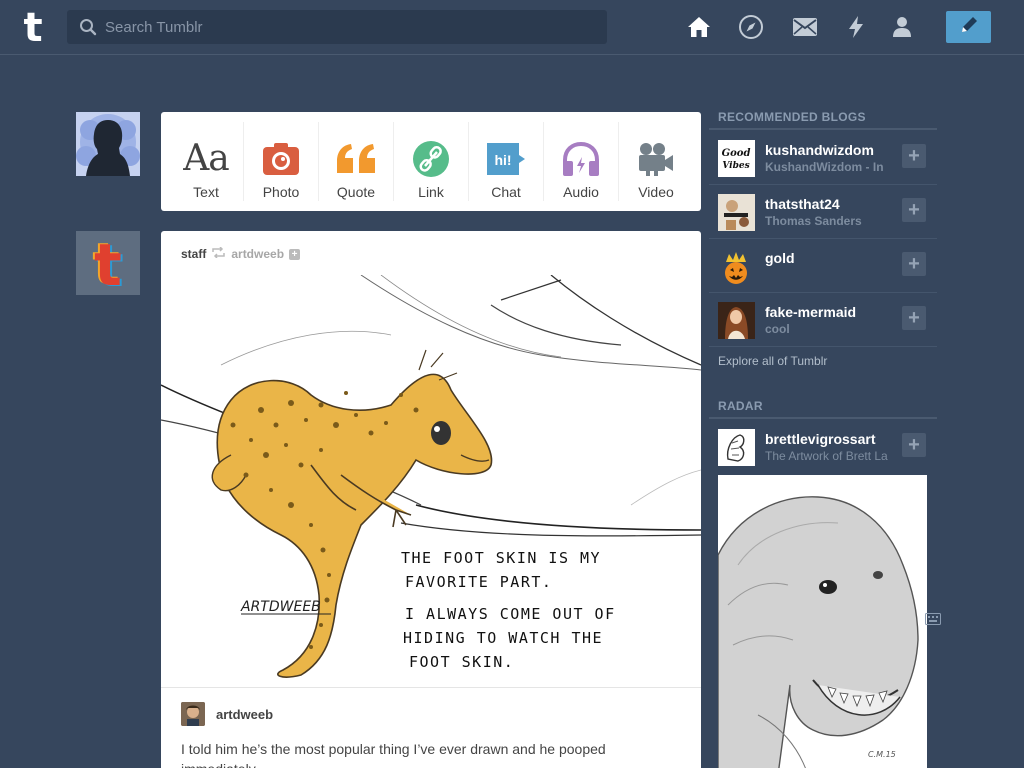 This screenshot has height=768, width=1024. What do you see at coordinates (206, 158) in the screenshot?
I see `text-aa-icon: Aa` at bounding box center [206, 158].